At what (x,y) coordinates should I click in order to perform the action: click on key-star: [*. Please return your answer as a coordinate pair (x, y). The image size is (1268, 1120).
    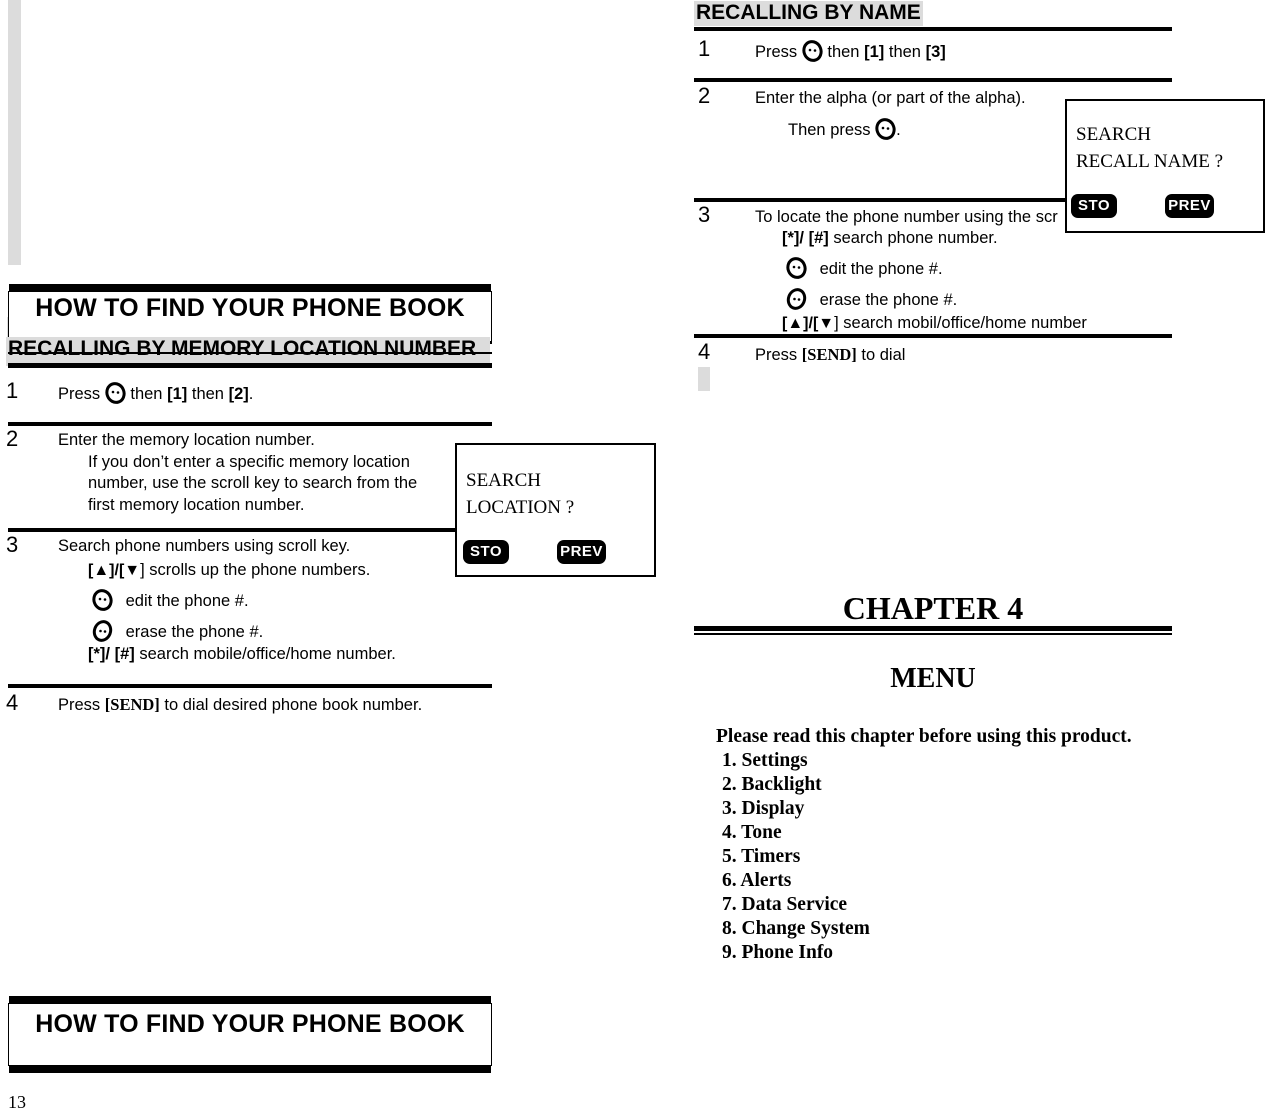
    Looking at the image, I should click on (94, 654).